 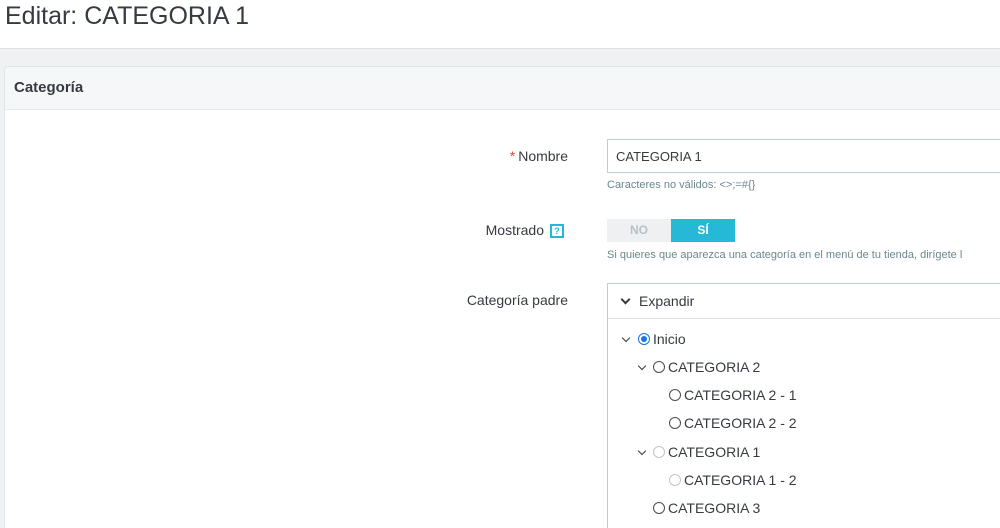 What do you see at coordinates (127, 16) in the screenshot?
I see `page-title: Editar: CATEGORIA 1` at bounding box center [127, 16].